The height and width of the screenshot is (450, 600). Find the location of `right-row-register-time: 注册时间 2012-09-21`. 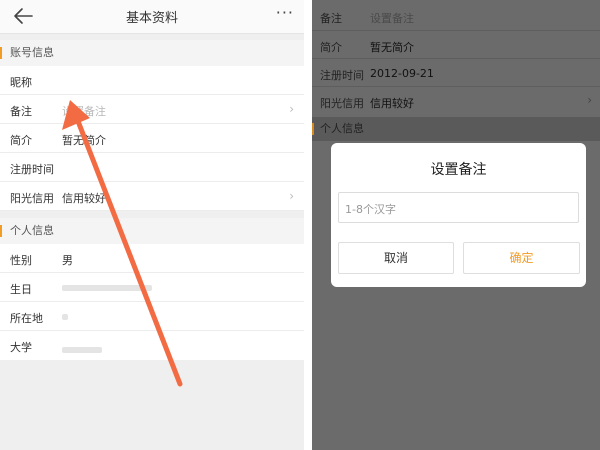

right-row-register-time: 注册时间 2012-09-21 is located at coordinates (456, 73).